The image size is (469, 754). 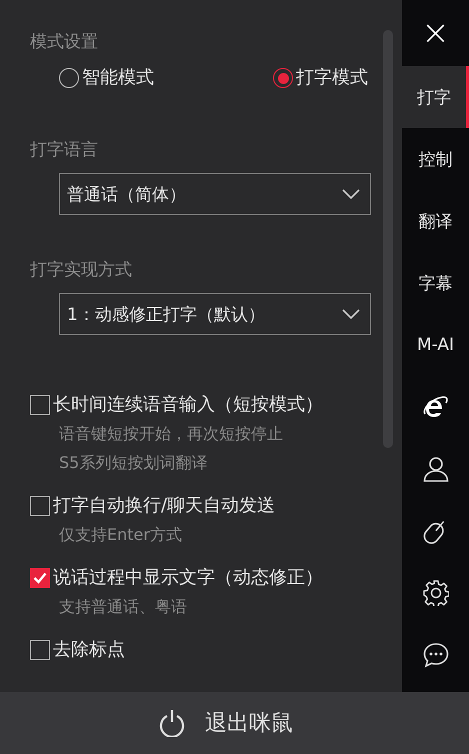 What do you see at coordinates (216, 578) in the screenshot?
I see `checkbox-option: 说话过程中显示文字（动态修正）` at bounding box center [216, 578].